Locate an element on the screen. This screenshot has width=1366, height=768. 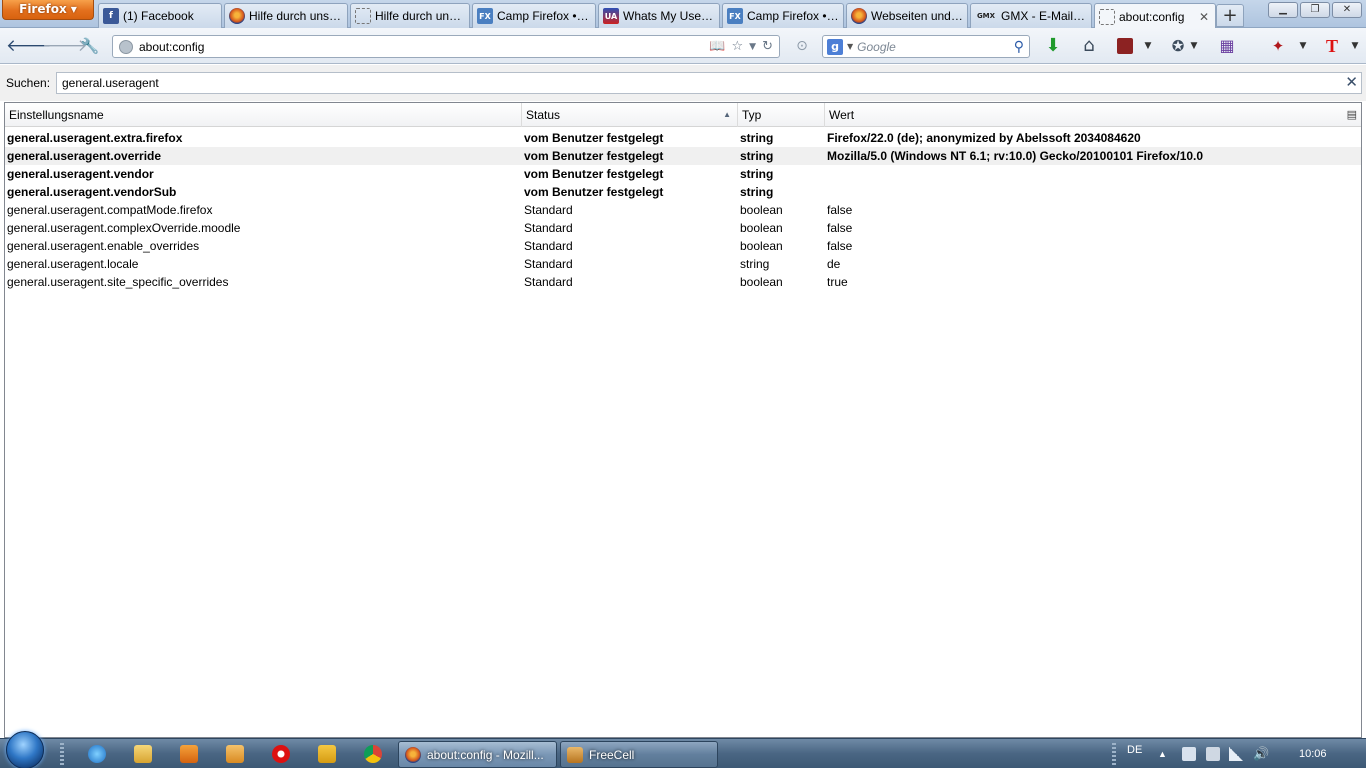
opera-icon is located at coordinates (281, 754).